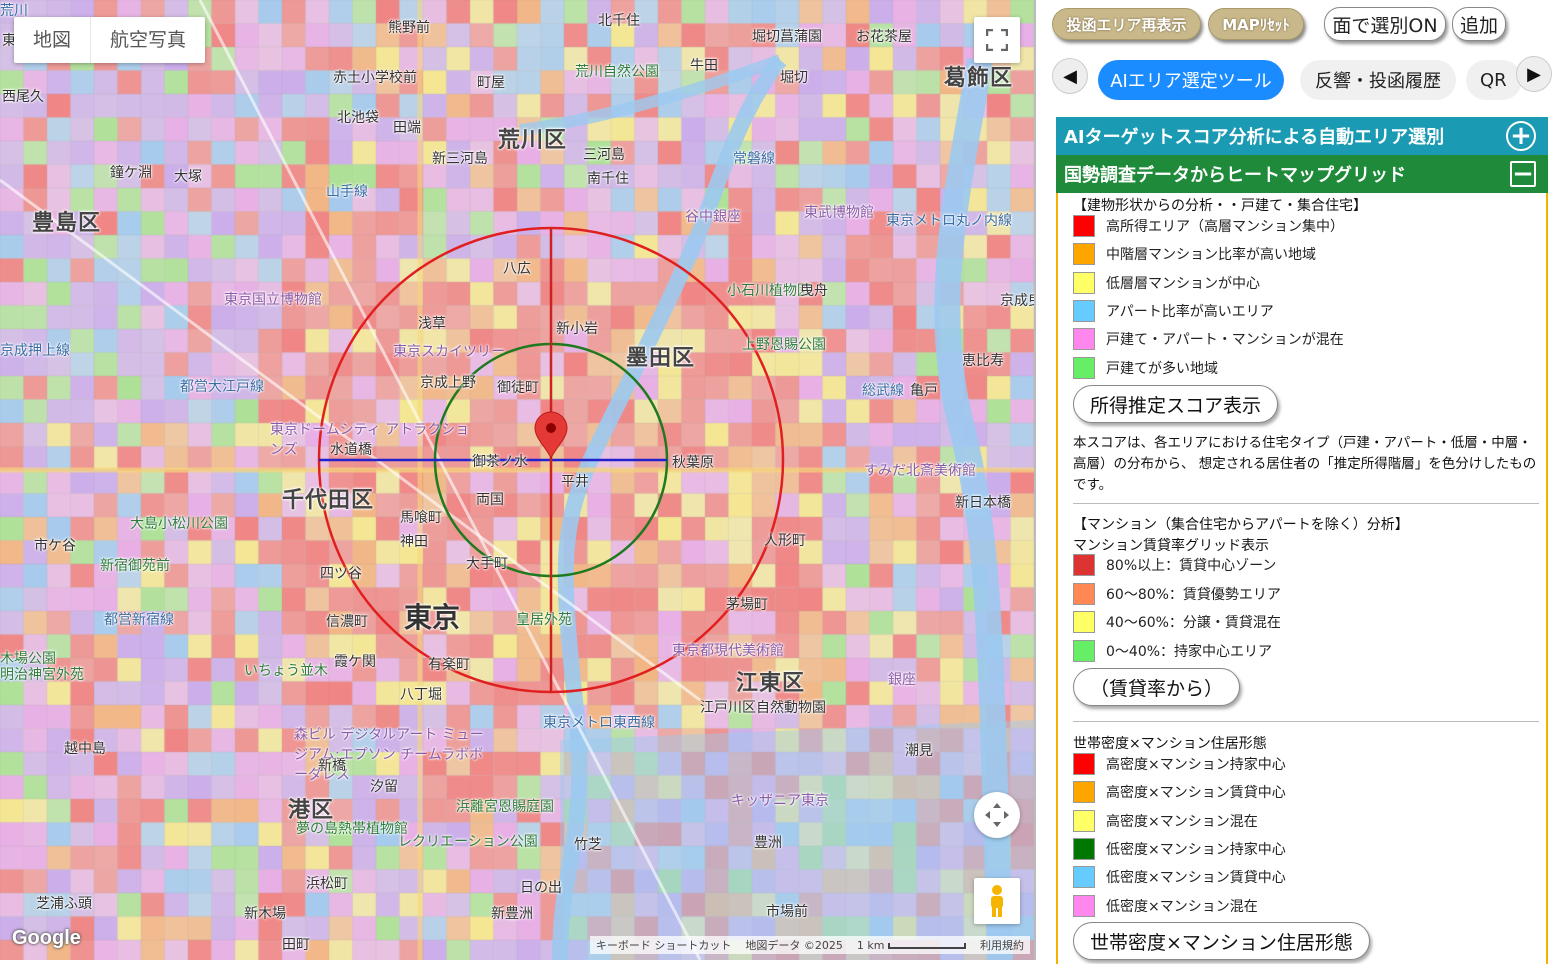  Describe the element at coordinates (1235, 175) in the screenshot. I see `census-heatmap-accordion-title: 国勢調査データからヒートマップグリッド` at that location.